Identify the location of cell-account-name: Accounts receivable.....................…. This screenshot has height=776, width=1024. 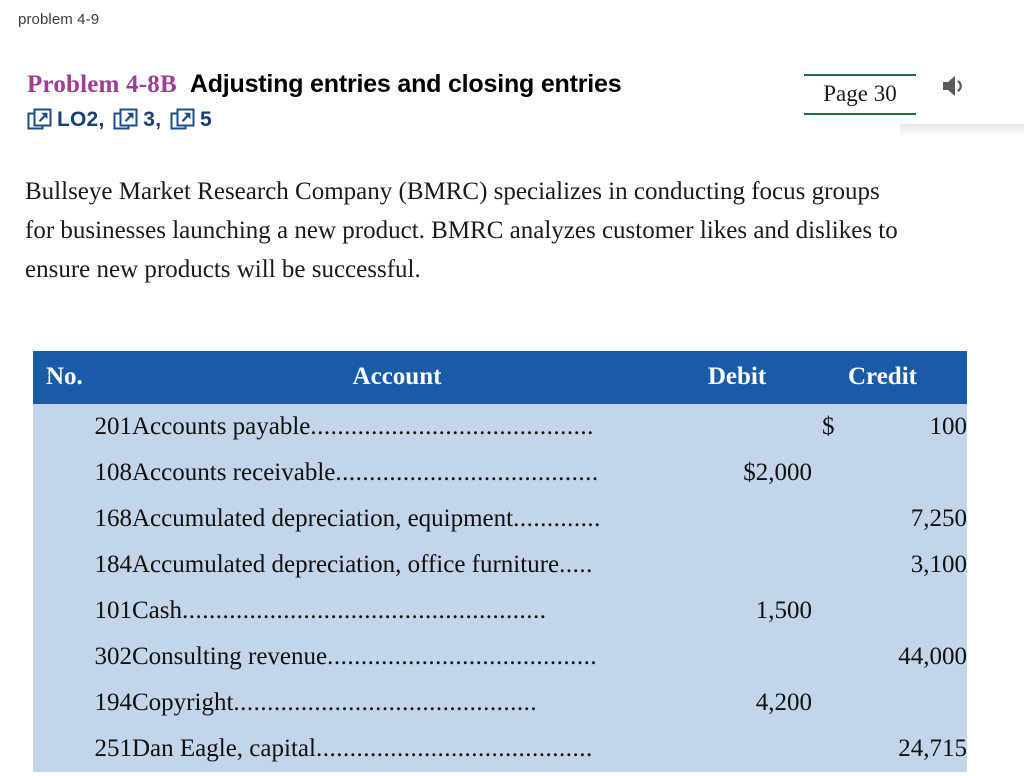
(397, 473).